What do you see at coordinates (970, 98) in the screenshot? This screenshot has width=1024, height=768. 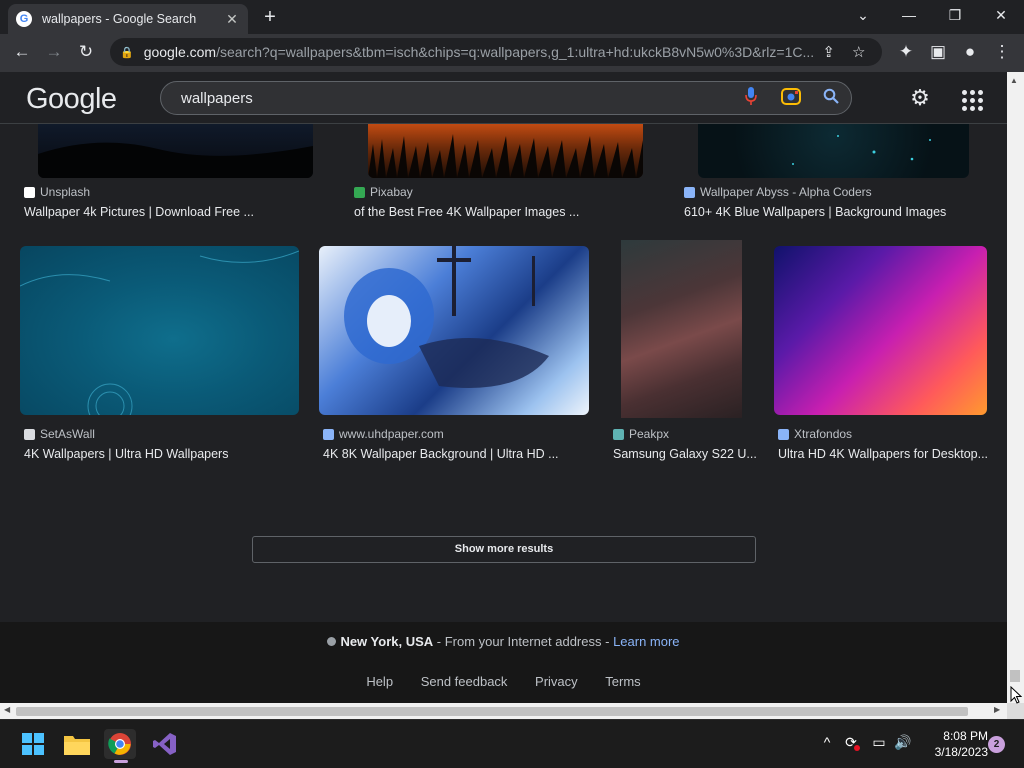 I see `google-apps-grid-icon` at bounding box center [970, 98].